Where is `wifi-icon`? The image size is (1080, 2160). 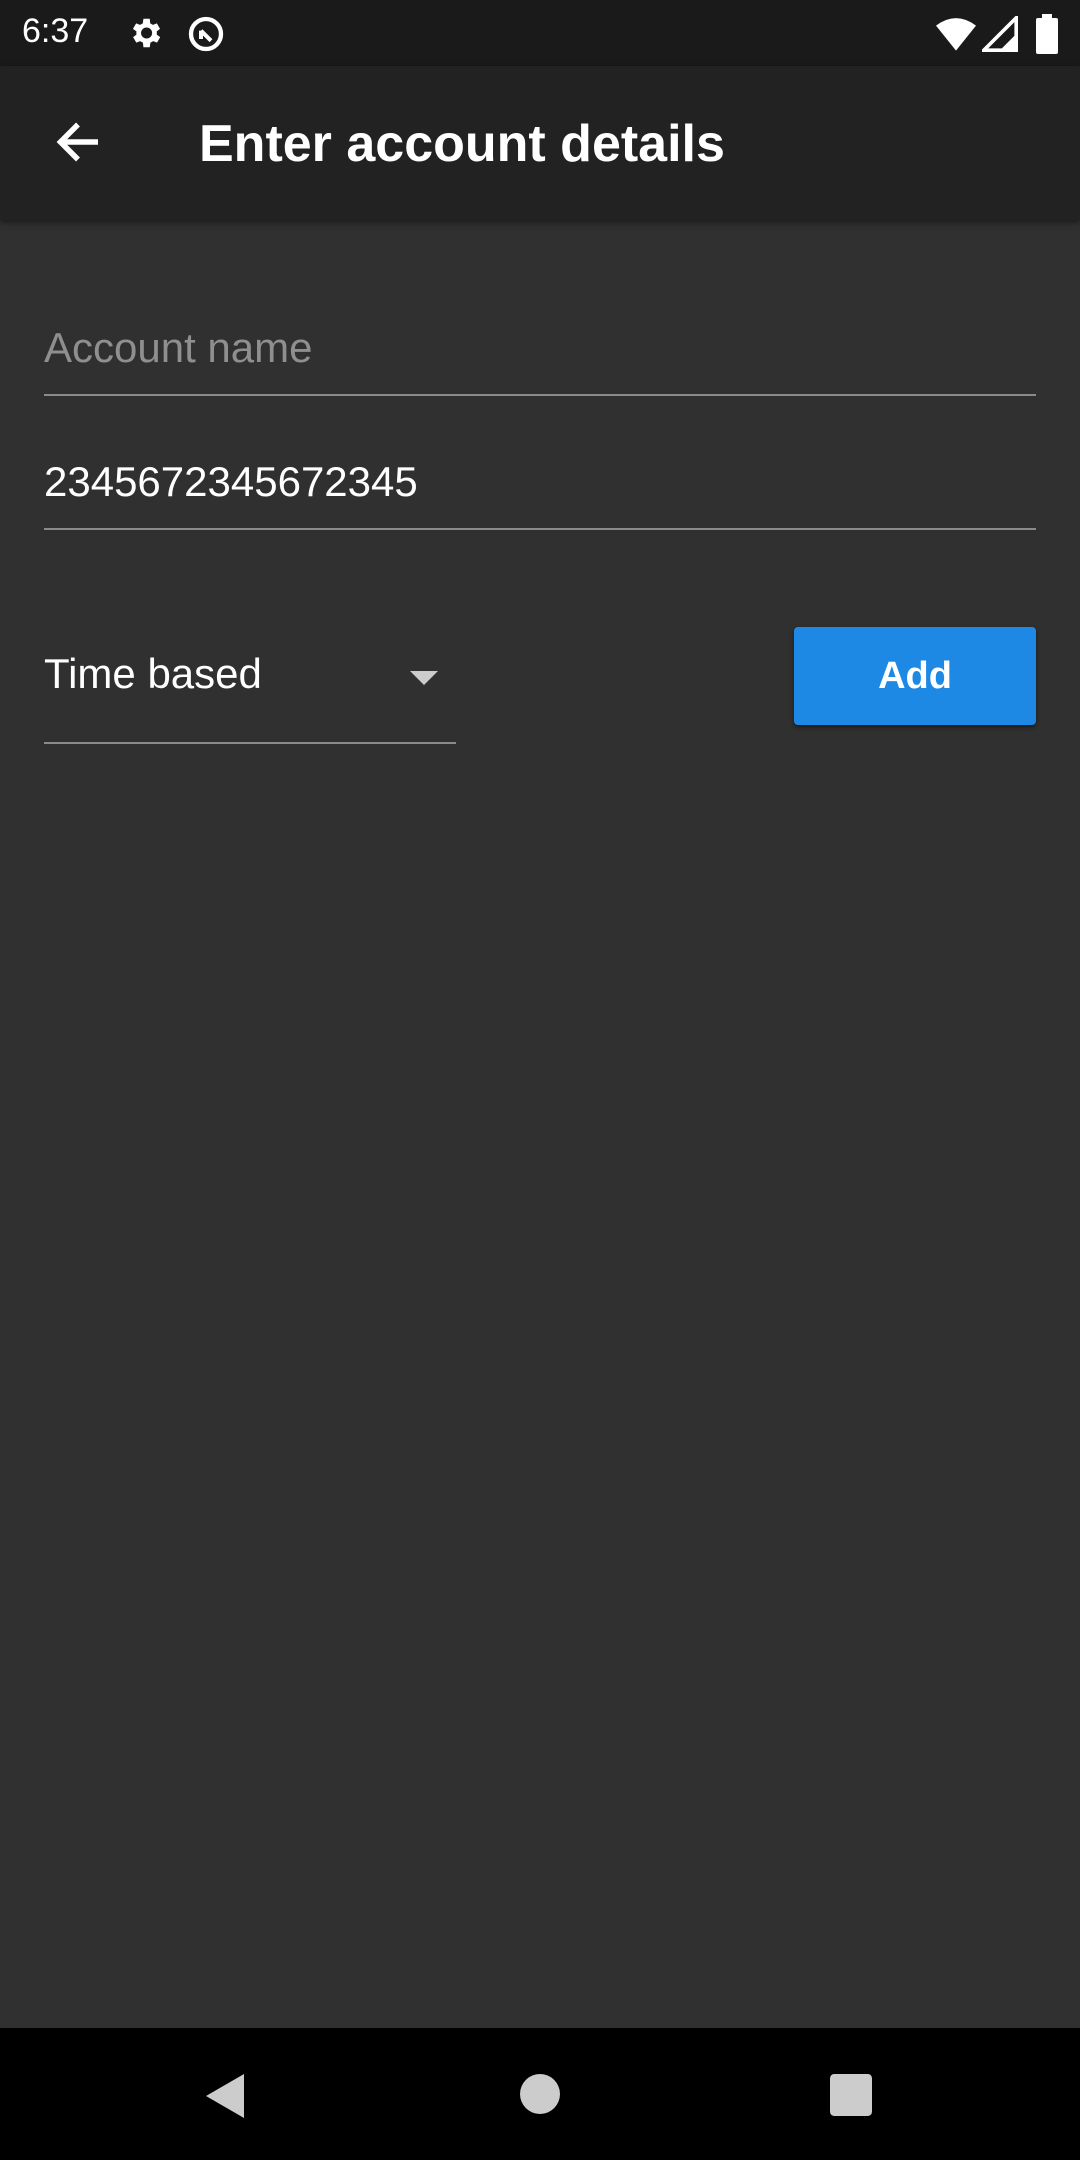
wifi-icon is located at coordinates (956, 34).